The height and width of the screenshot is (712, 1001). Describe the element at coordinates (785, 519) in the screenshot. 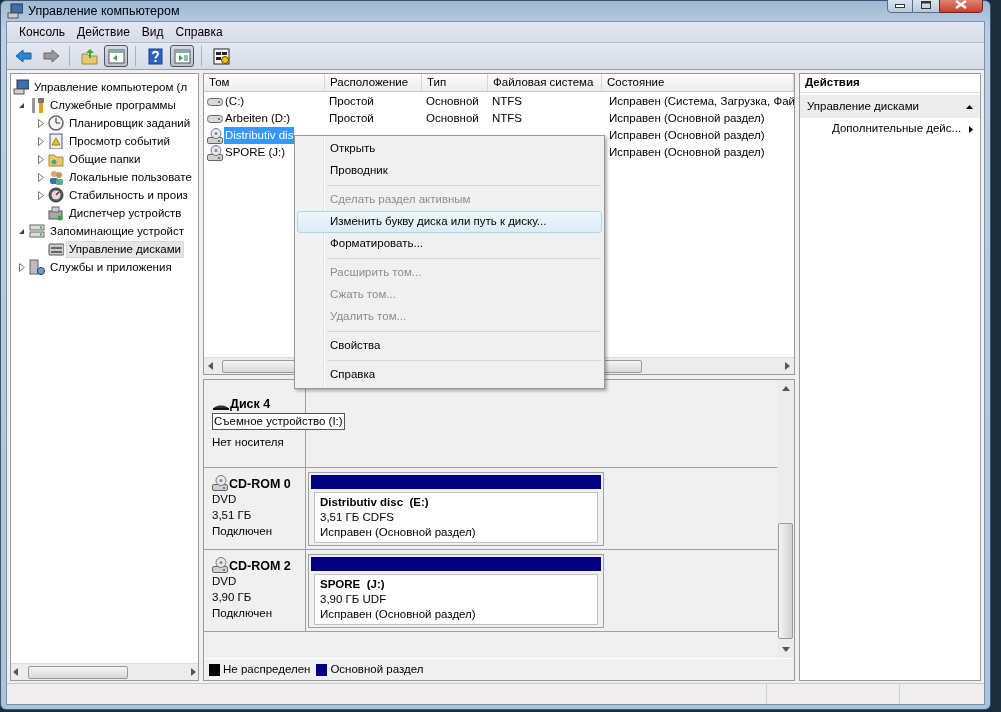

I see `vertical-scrollbar` at that location.